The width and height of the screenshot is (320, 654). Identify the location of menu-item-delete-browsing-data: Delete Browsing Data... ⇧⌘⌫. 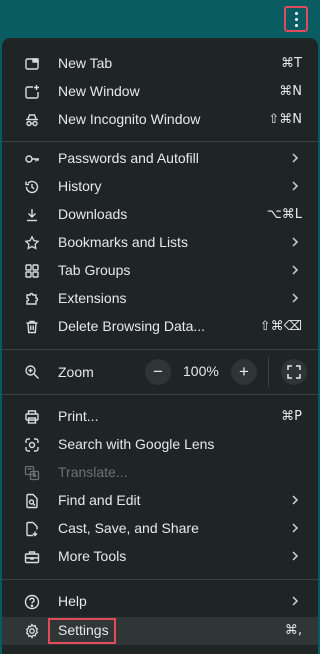
(160, 327).